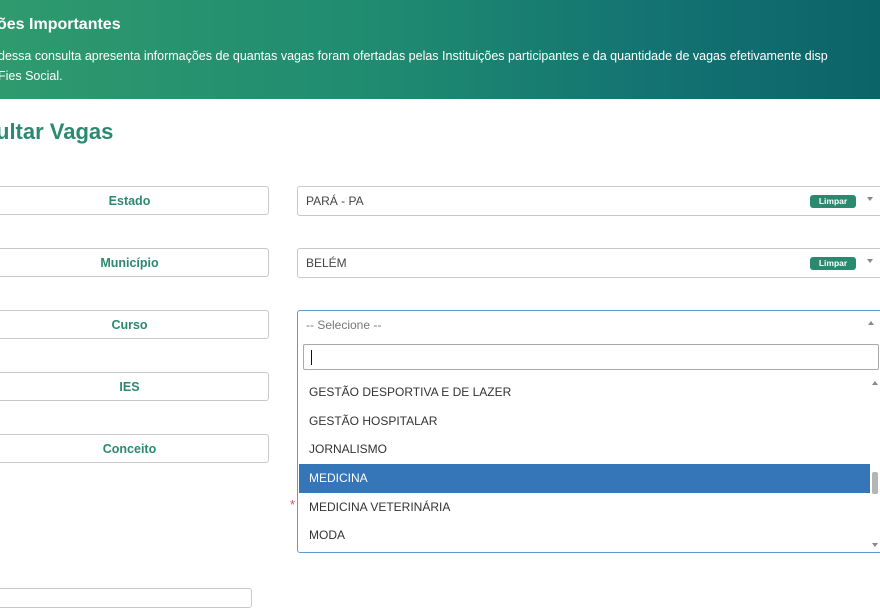 The height and width of the screenshot is (608, 880). I want to click on municipio-label: Município, so click(134, 262).